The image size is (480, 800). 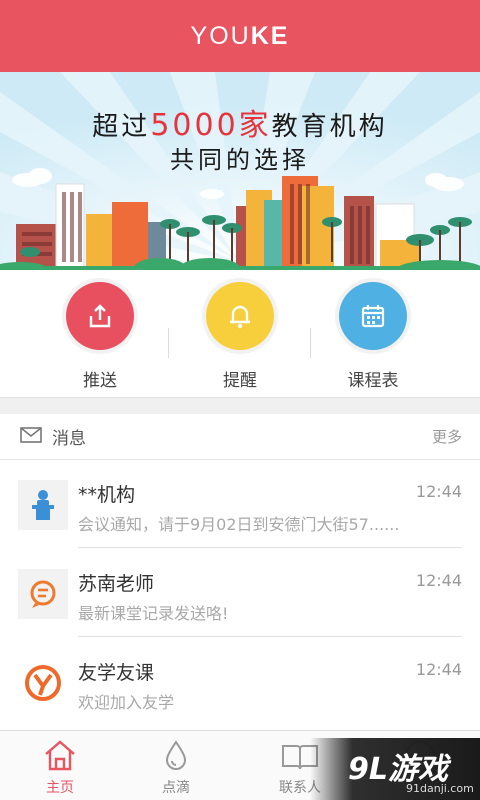 I want to click on banner-headline: 超过5000家教育机构, so click(x=240, y=125).